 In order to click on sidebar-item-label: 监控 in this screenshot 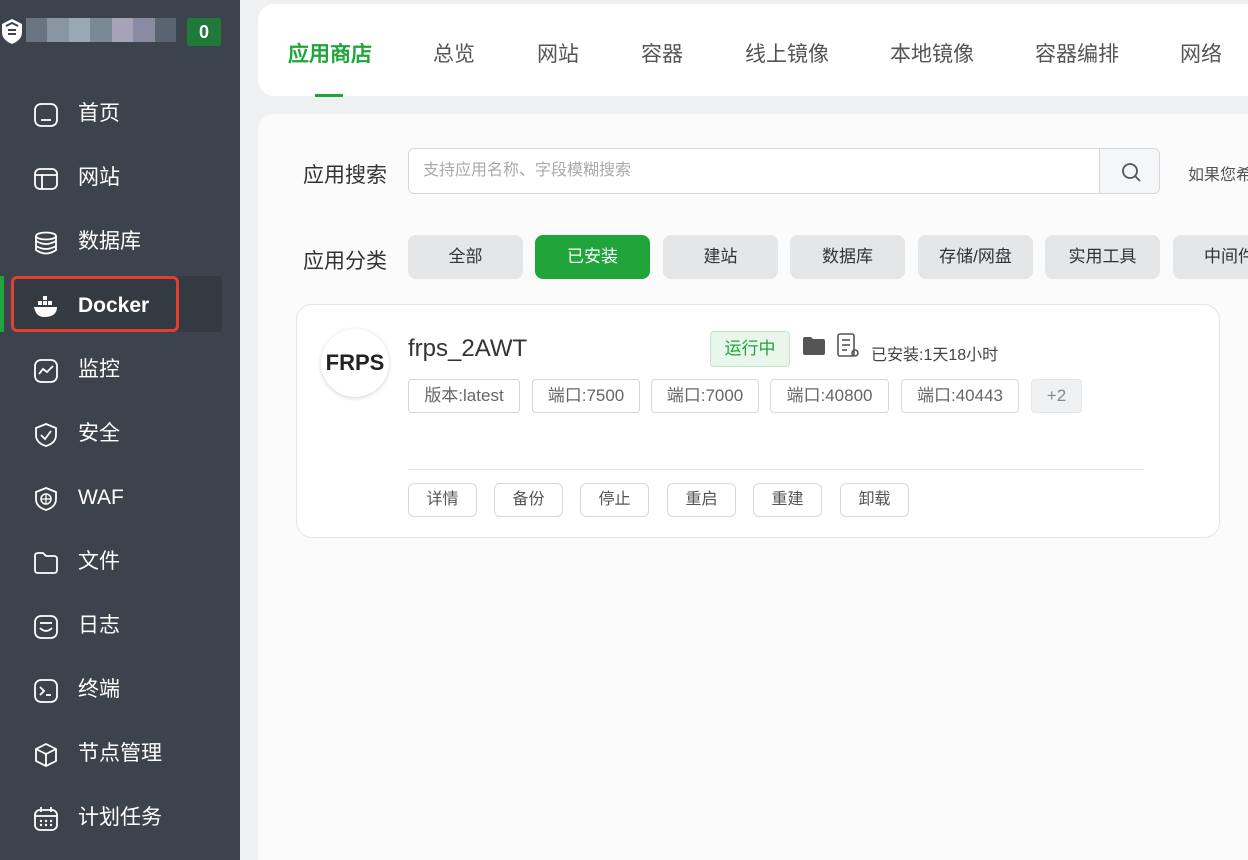, I will do `click(99, 369)`.